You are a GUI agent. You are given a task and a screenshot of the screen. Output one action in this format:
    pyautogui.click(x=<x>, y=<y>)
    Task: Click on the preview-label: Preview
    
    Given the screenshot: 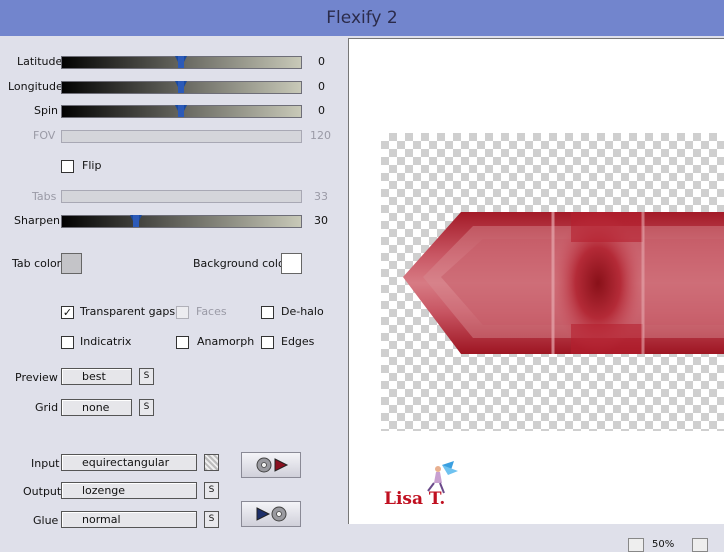 What is the action you would take?
    pyautogui.click(x=36, y=377)
    